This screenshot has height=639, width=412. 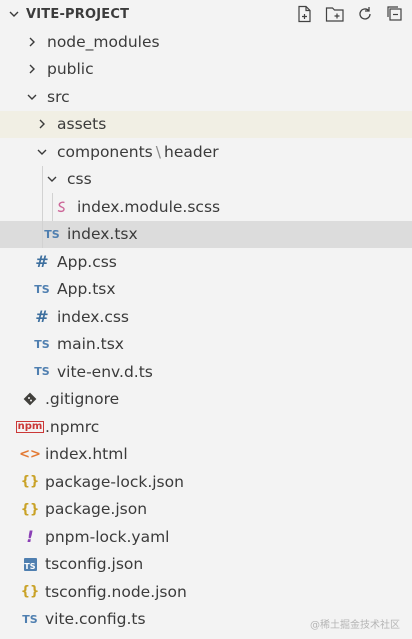 What do you see at coordinates (206, 345) in the screenshot?
I see `tree-item-main-tsx: TS main.tsx` at bounding box center [206, 345].